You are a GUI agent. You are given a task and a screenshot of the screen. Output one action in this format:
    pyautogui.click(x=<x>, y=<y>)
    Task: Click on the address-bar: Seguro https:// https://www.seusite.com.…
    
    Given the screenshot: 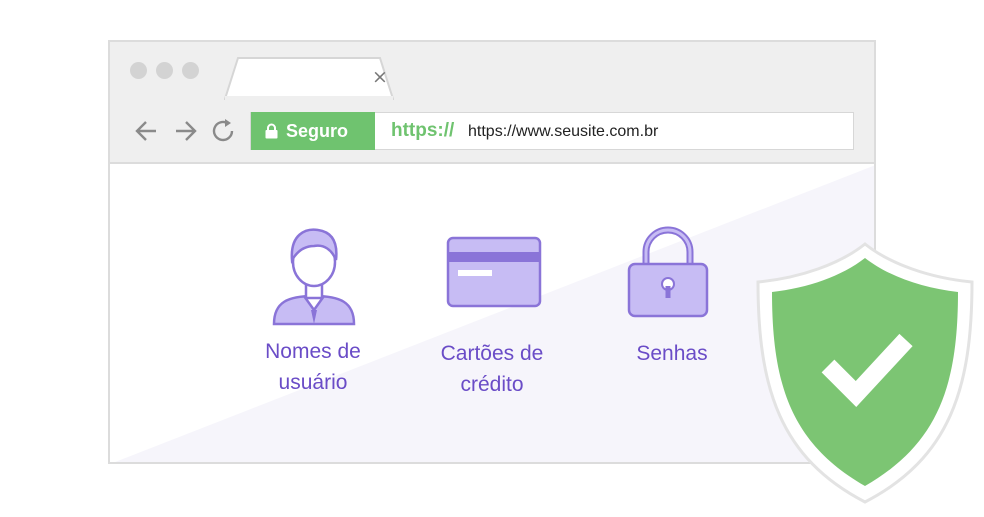 What is the action you would take?
    pyautogui.click(x=552, y=131)
    